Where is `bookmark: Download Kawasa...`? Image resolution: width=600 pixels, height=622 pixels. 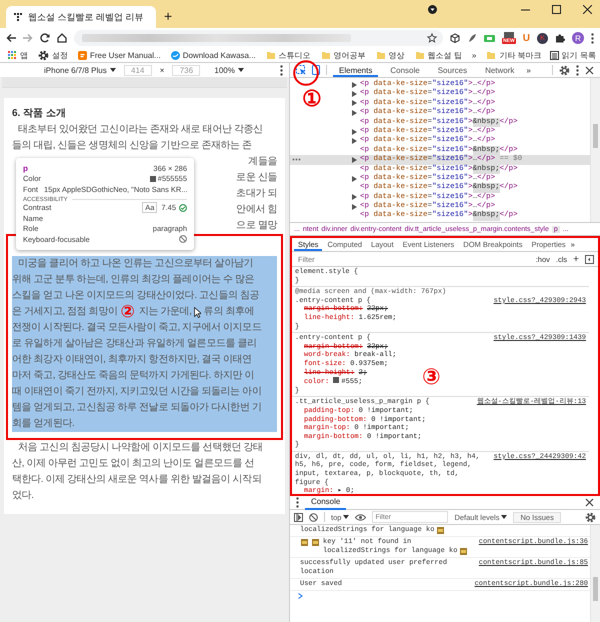
bookmark: Download Kawasa... is located at coordinates (213, 55).